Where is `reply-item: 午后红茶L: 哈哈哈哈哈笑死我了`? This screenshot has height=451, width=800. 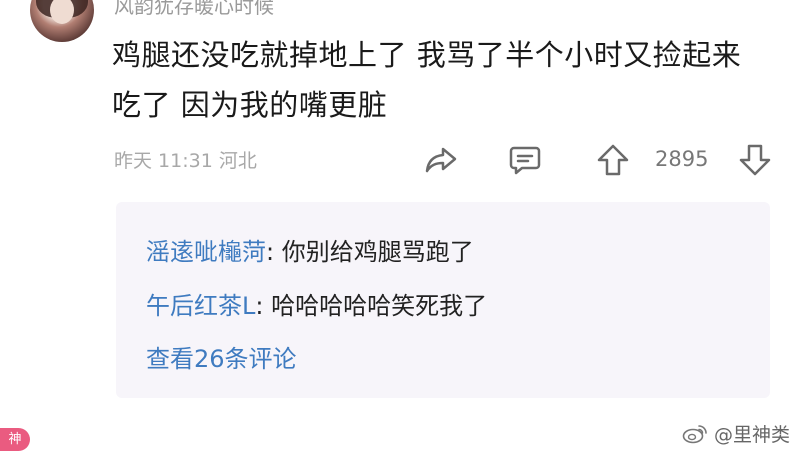 reply-item: 午后红茶L: 哈哈哈哈哈笑死我了 is located at coordinates (316, 303).